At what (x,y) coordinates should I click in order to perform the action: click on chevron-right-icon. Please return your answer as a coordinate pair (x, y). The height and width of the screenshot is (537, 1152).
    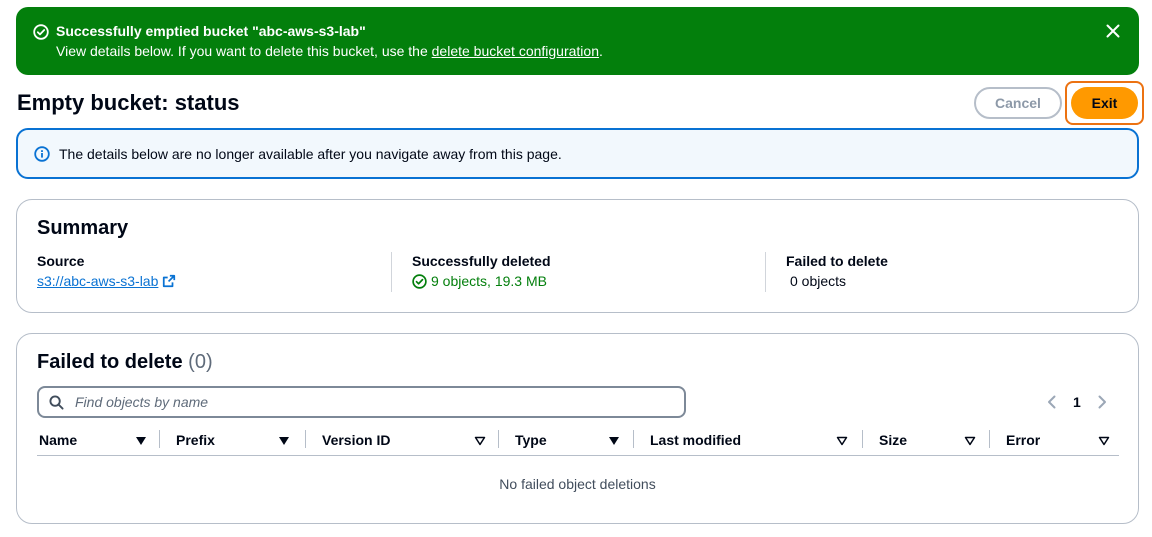
    Looking at the image, I should click on (1102, 402).